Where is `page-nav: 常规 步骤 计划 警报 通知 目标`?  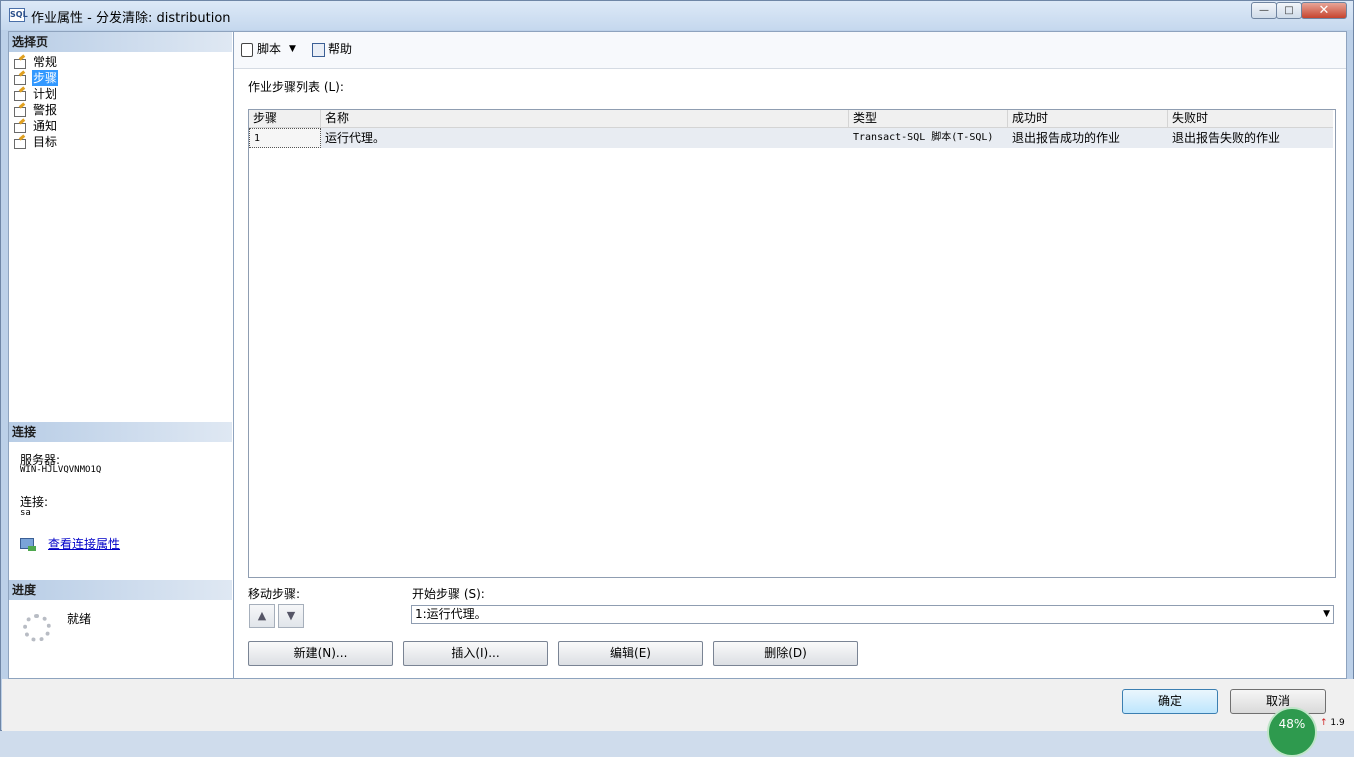
page-nav: 常规 步骤 计划 警报 通知 目标 is located at coordinates (36, 102).